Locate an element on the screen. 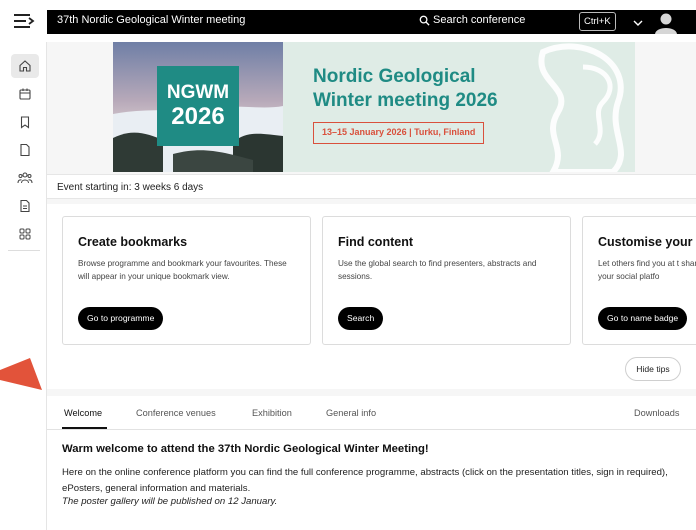 This screenshot has height=530, width=696. sidebar-item-documents is located at coordinates (25, 206).